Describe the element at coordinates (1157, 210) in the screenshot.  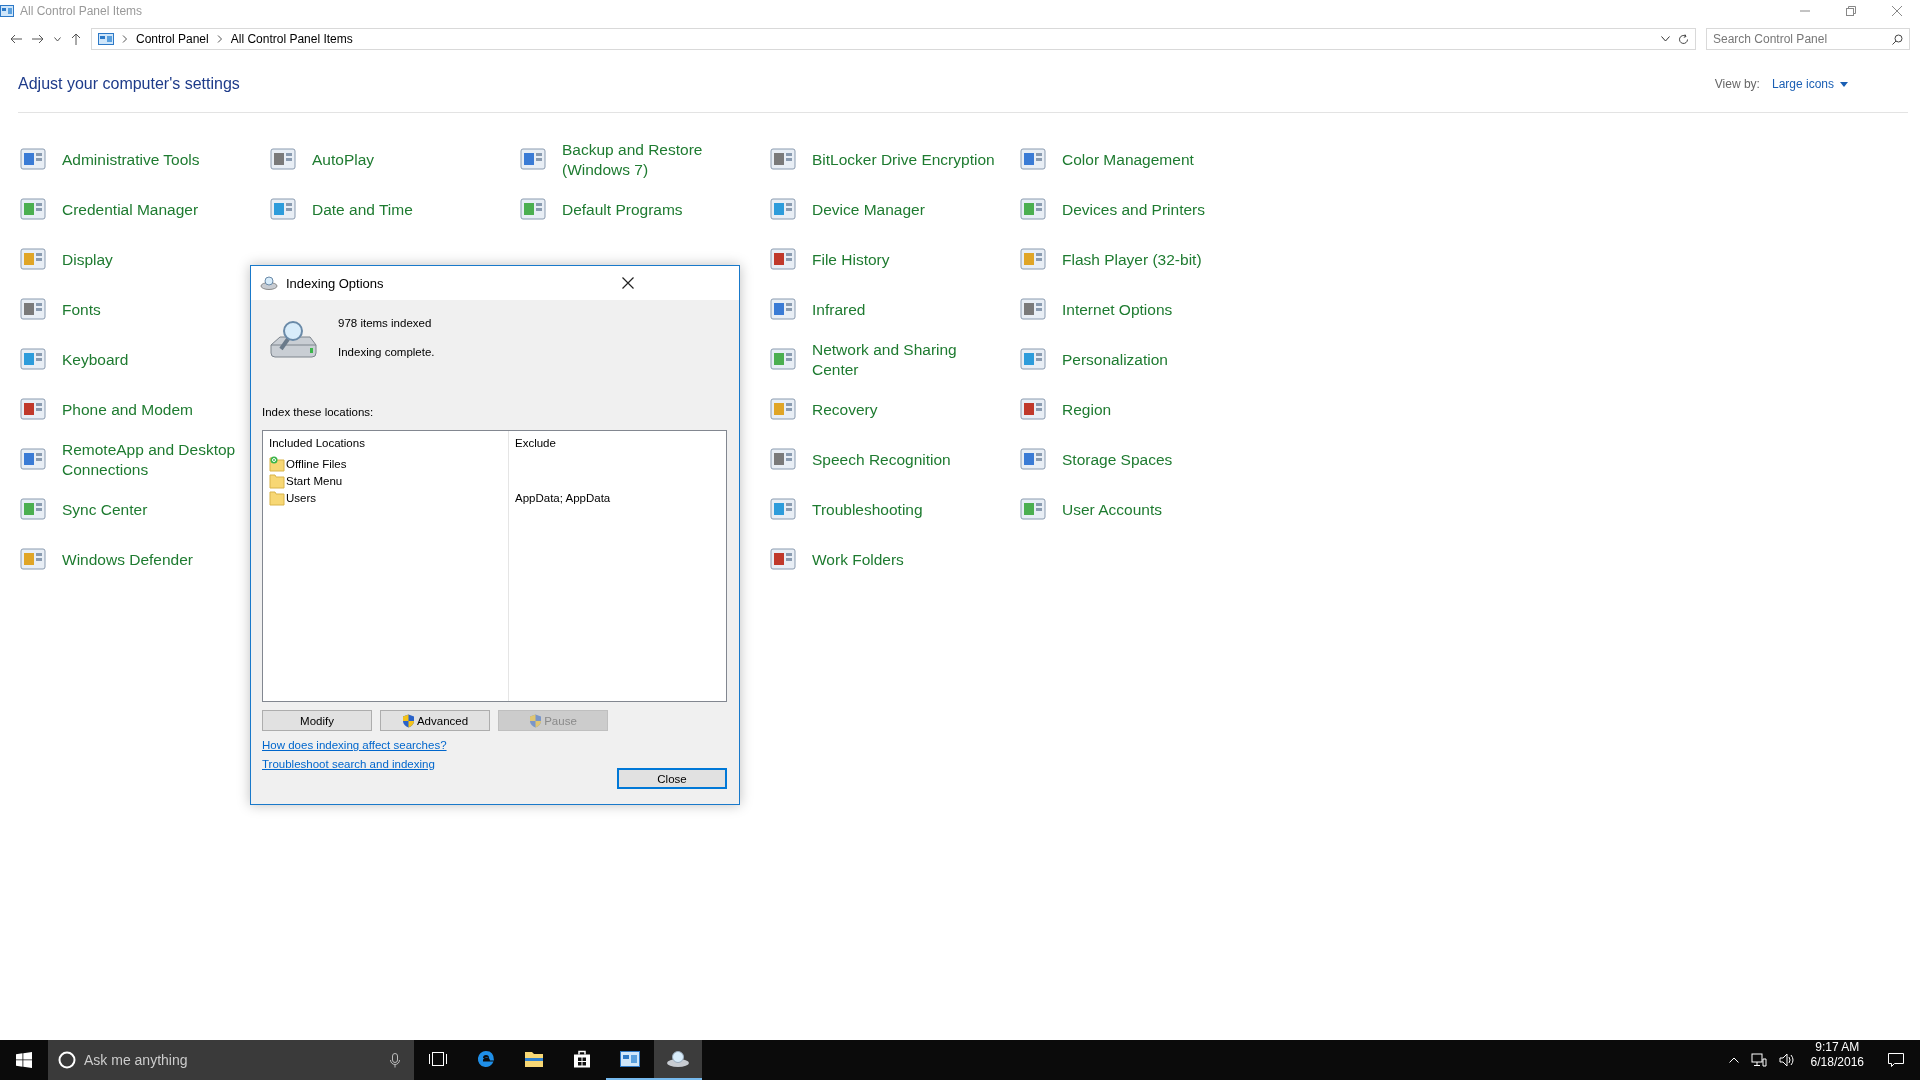
I see `applet-link: Devices and Printers` at that location.